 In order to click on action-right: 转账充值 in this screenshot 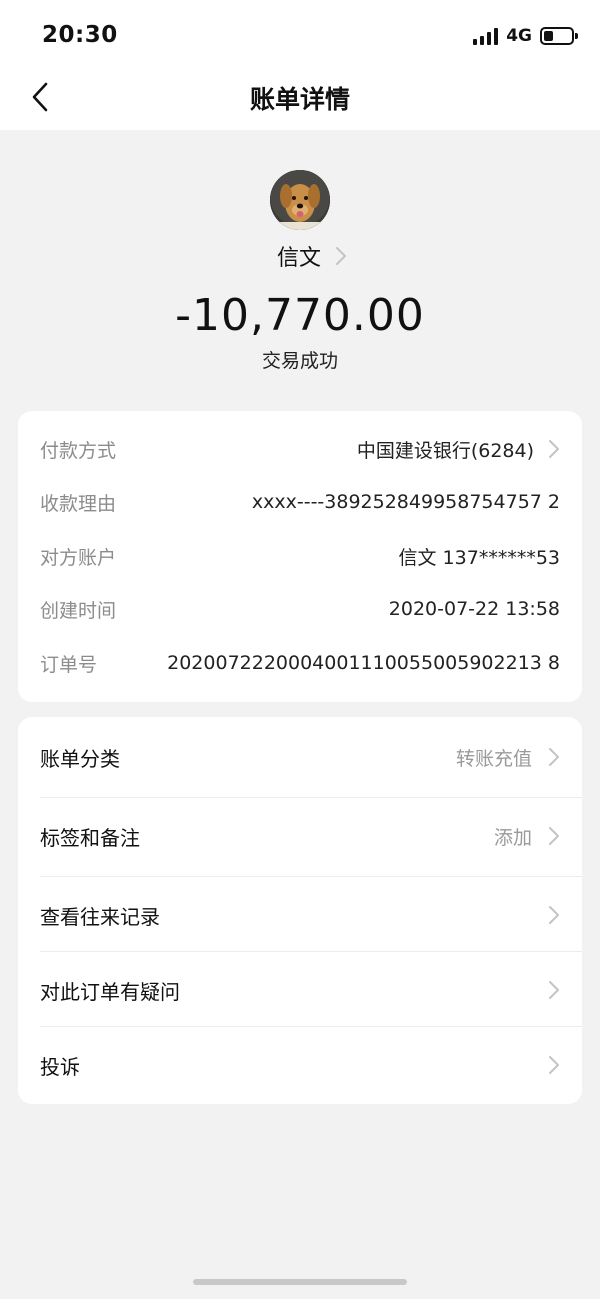, I will do `click(508, 757)`.